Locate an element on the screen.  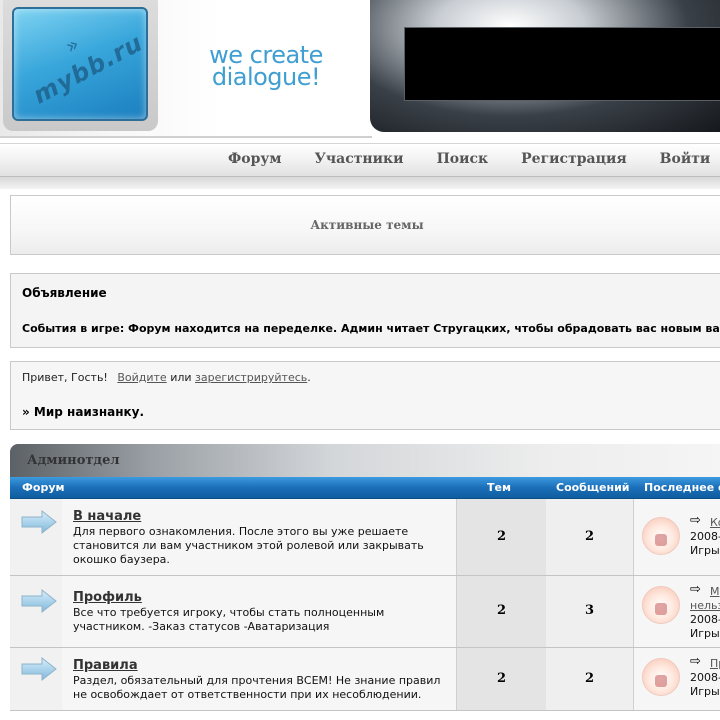
active-topics-box: Активные темы is located at coordinates (365, 225).